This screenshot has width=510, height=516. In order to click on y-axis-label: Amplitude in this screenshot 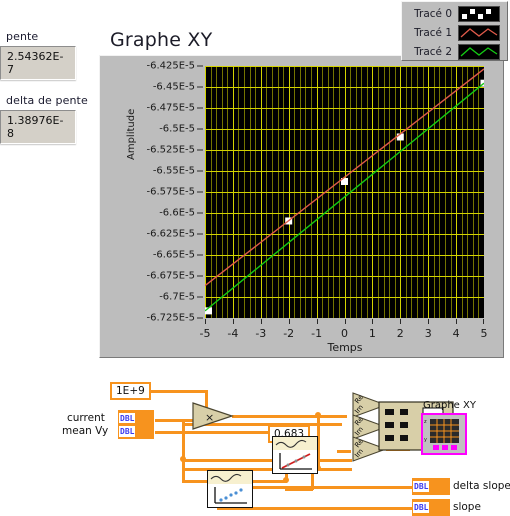, I will do `click(131, 134)`.